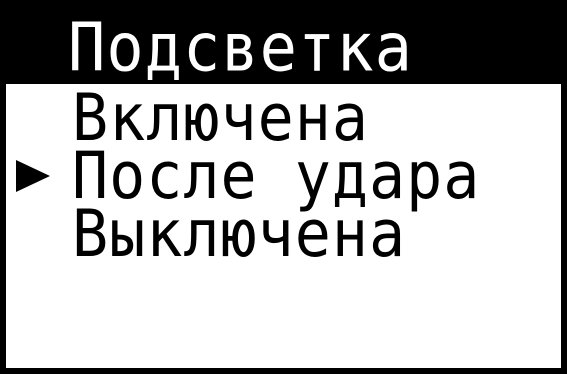  Describe the element at coordinates (240, 47) in the screenshot. I see `menu-title: Подсветка` at that location.